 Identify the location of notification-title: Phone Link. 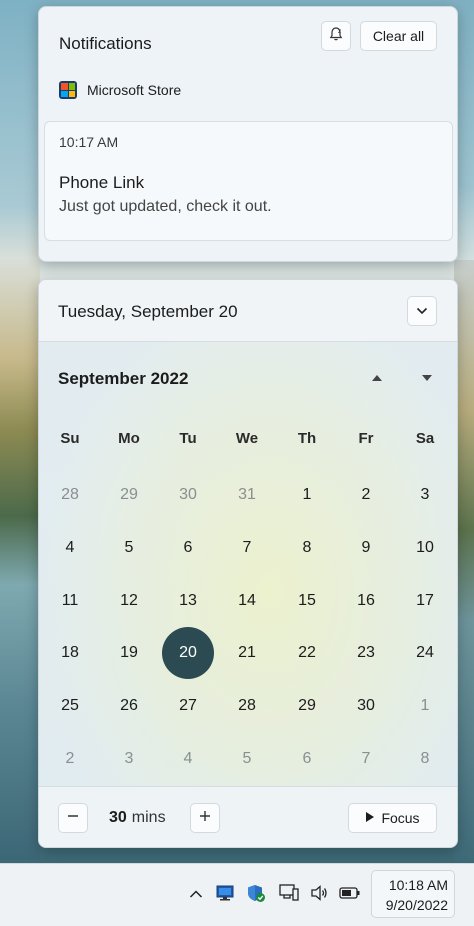
(102, 182).